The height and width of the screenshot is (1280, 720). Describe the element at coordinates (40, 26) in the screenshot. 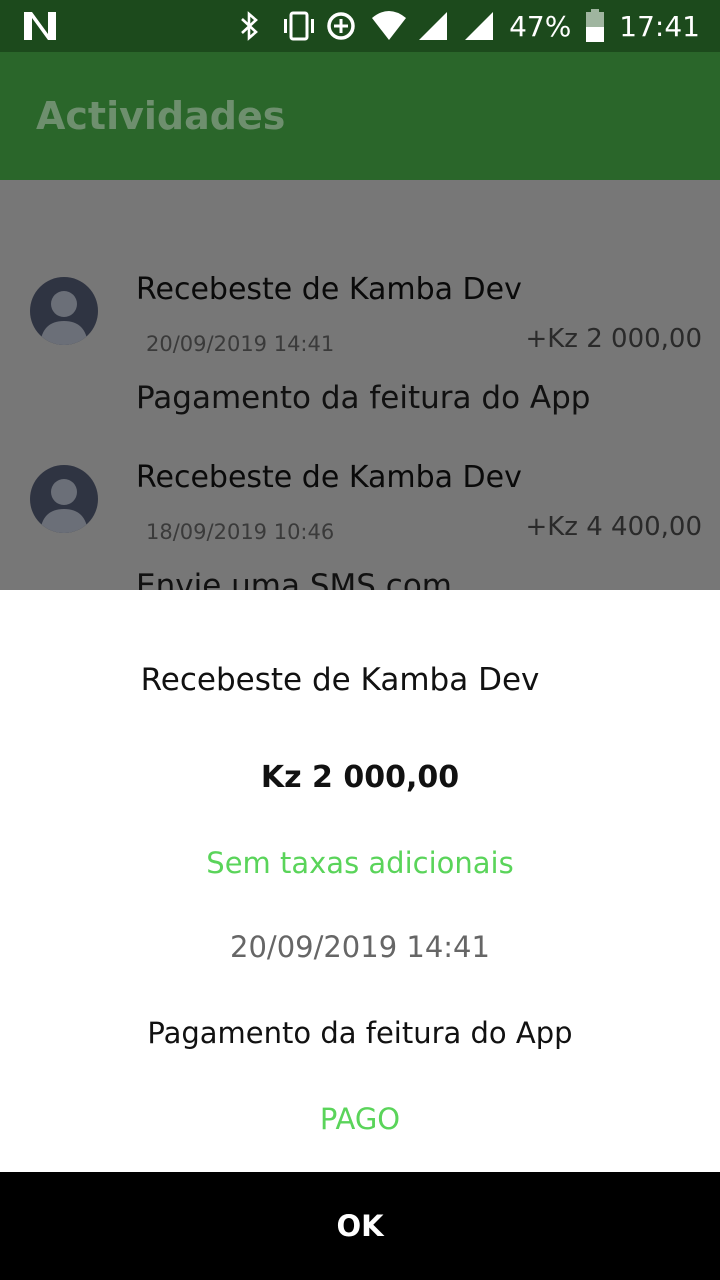

I see `notification-n-icon` at that location.